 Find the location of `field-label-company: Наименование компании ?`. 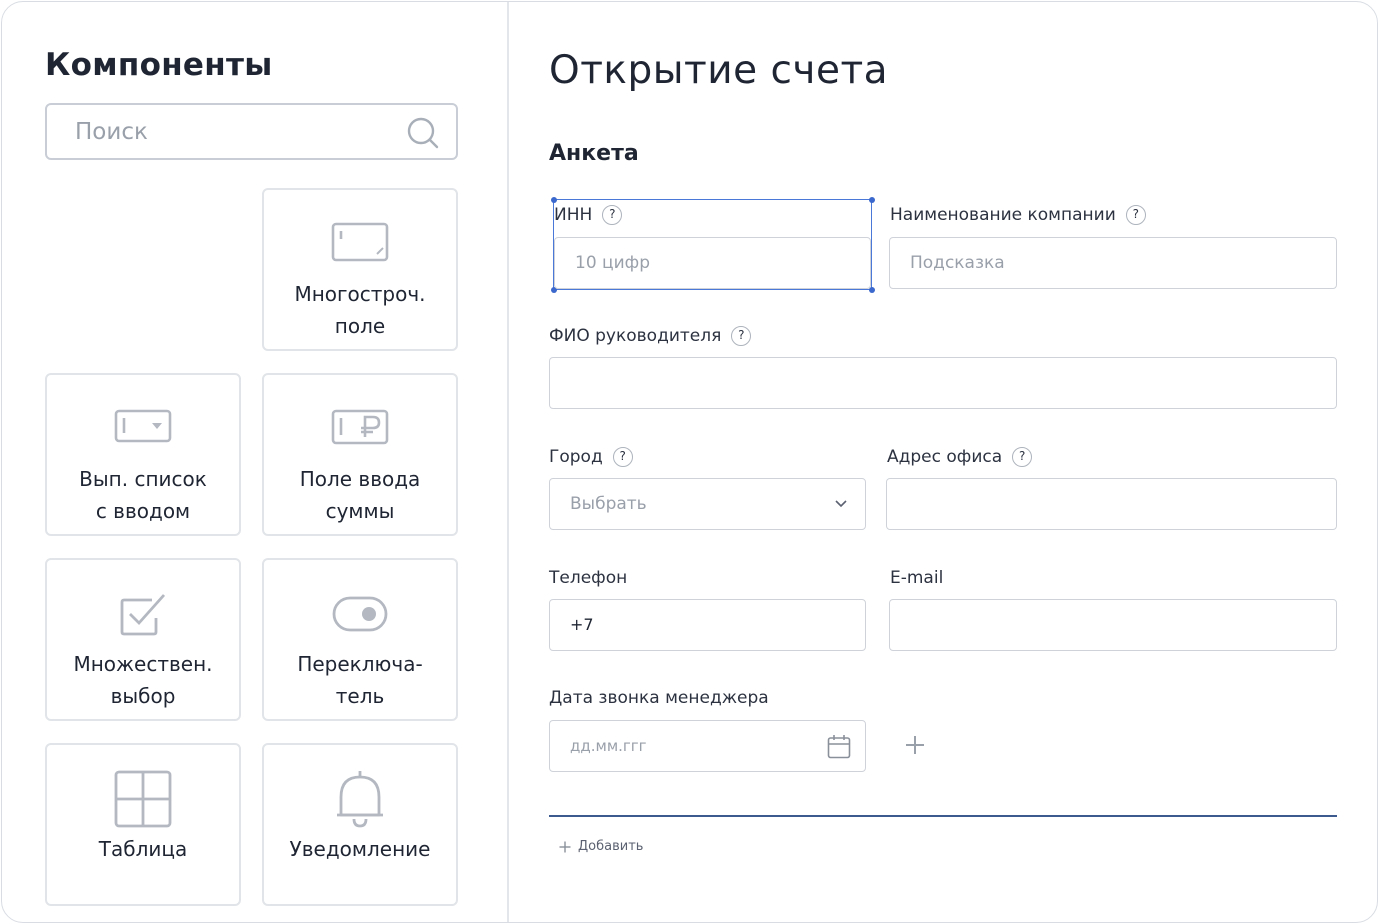

field-label-company: Наименование компании ? is located at coordinates (1018, 215).